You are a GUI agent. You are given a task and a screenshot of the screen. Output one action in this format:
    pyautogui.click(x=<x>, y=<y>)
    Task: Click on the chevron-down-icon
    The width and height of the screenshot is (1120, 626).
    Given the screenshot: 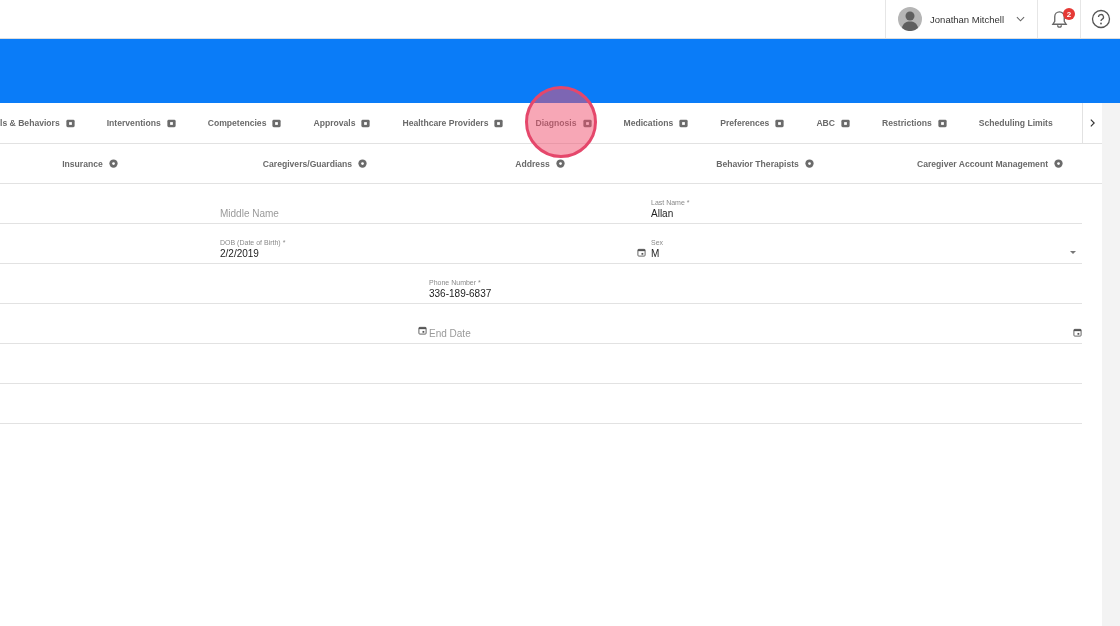 What is the action you would take?
    pyautogui.click(x=1020, y=19)
    